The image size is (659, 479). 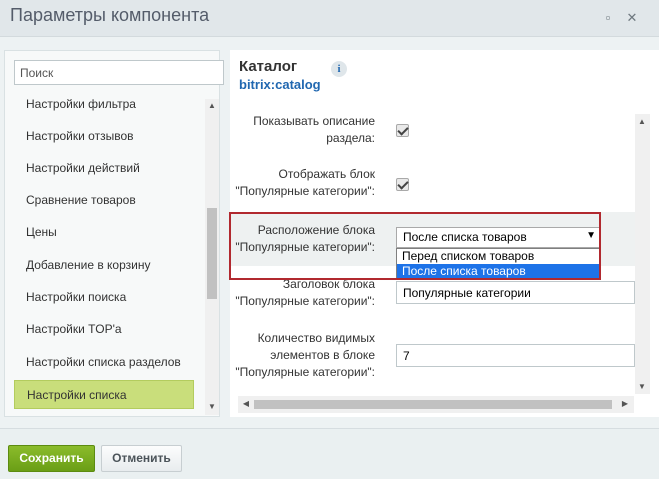 What do you see at coordinates (515, 355) in the screenshot?
I see `popular-count-field` at bounding box center [515, 355].